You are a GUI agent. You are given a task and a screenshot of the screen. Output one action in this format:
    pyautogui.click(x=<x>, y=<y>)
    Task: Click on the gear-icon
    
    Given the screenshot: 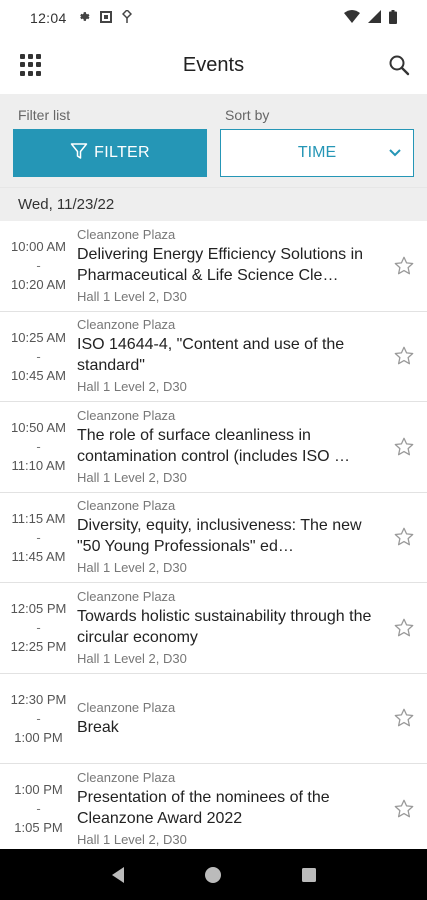 What is the action you would take?
    pyautogui.click(x=83, y=18)
    